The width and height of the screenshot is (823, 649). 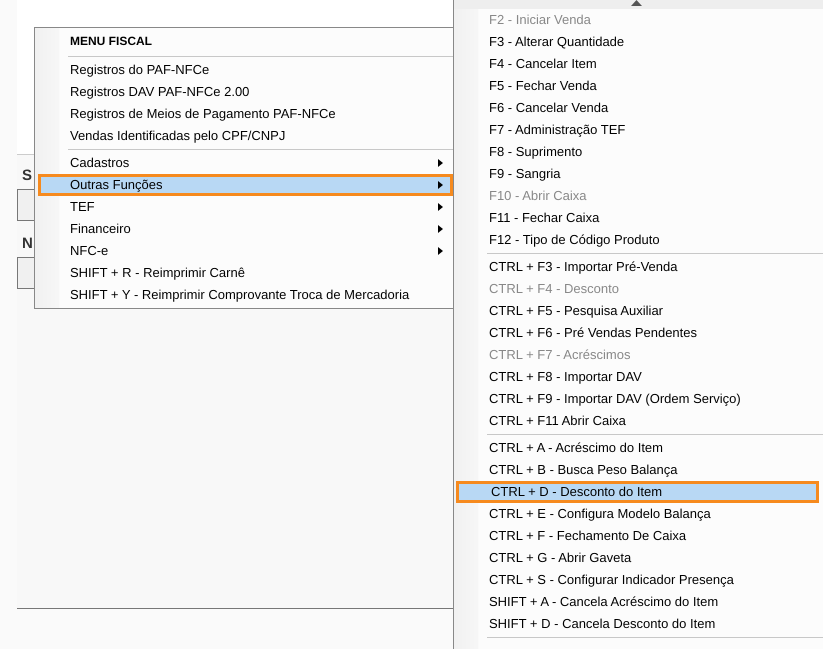 I want to click on menu-item: F8 - Suprimento, so click(x=638, y=152).